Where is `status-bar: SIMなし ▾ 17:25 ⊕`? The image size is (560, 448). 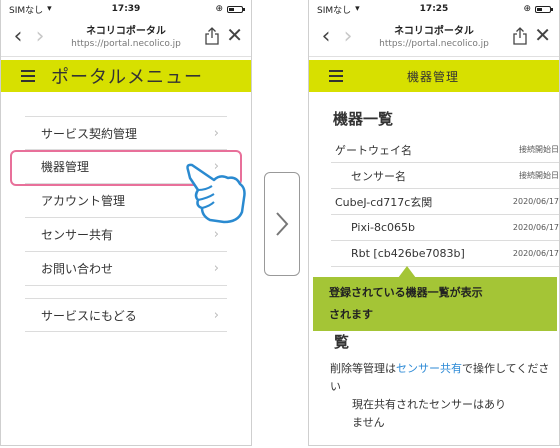
status-bar: SIMなし ▾ 17:25 ⊕ is located at coordinates (434, 9).